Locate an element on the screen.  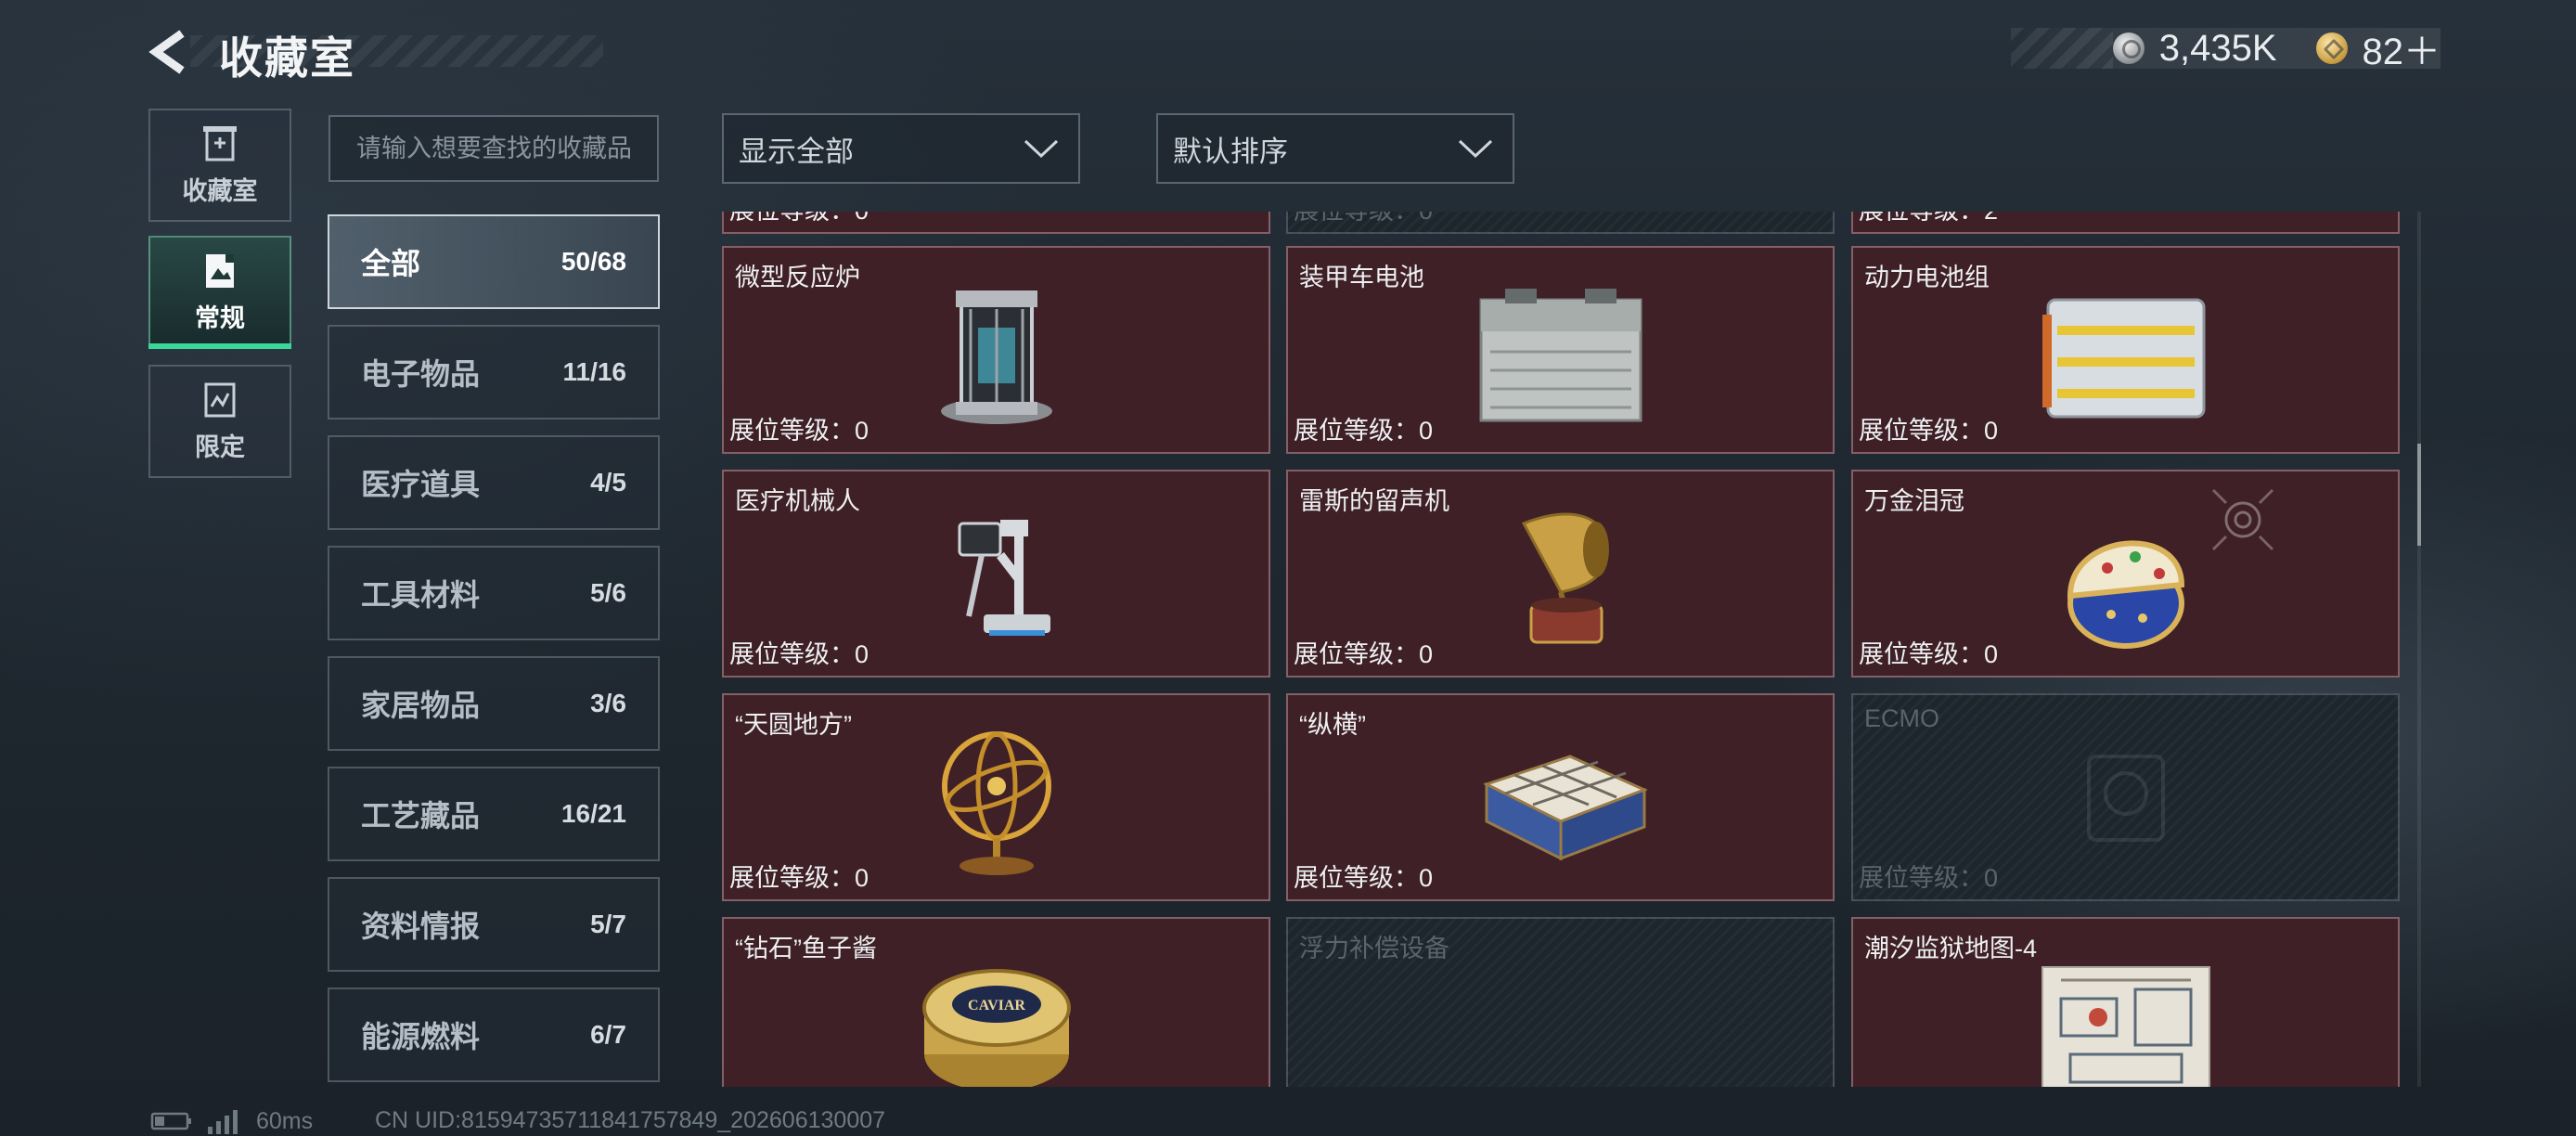
category-intel: 资料情报 5/7 is located at coordinates (494, 924).